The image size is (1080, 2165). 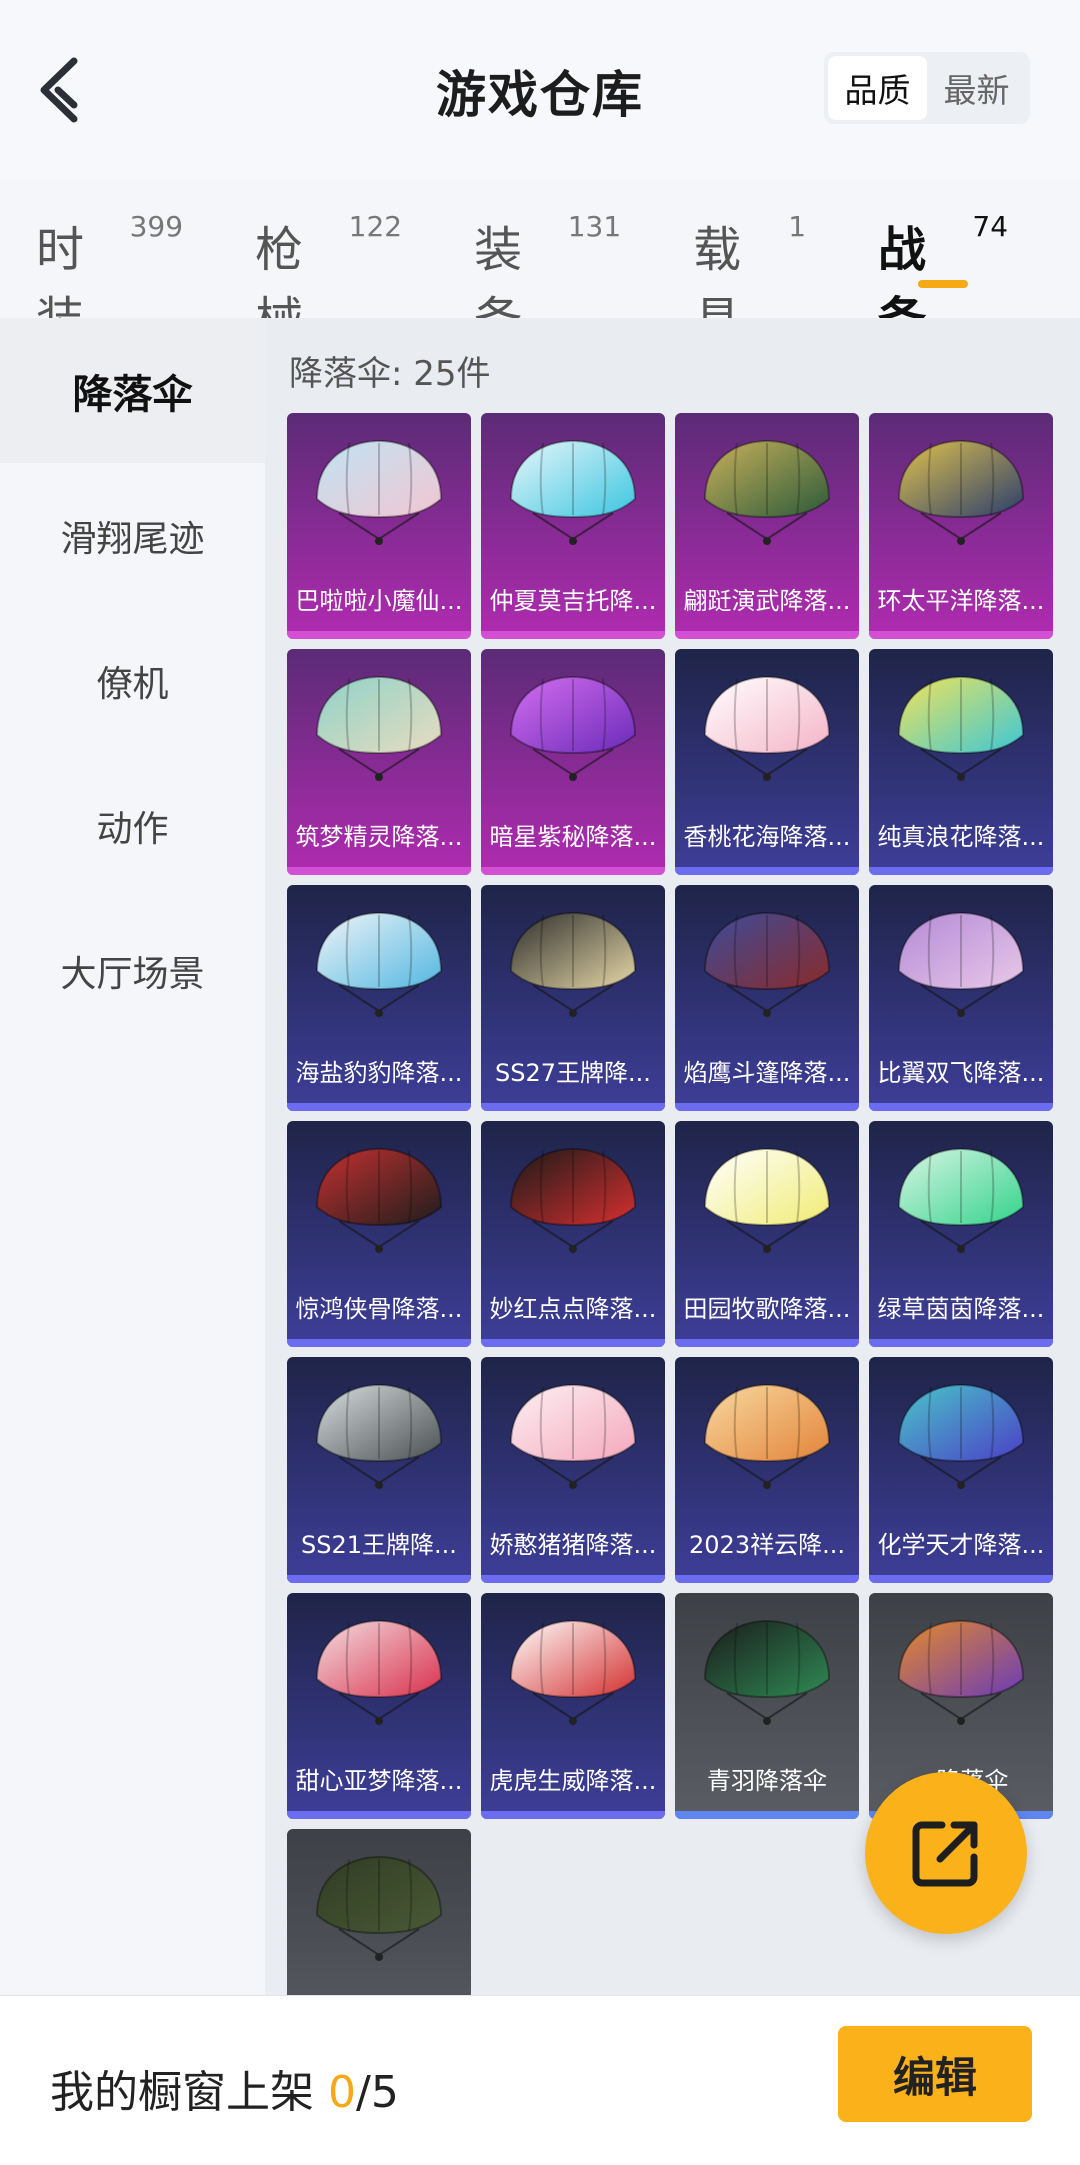 I want to click on showcase-label: 我的橱窗上架 0/5, so click(x=224, y=2088).